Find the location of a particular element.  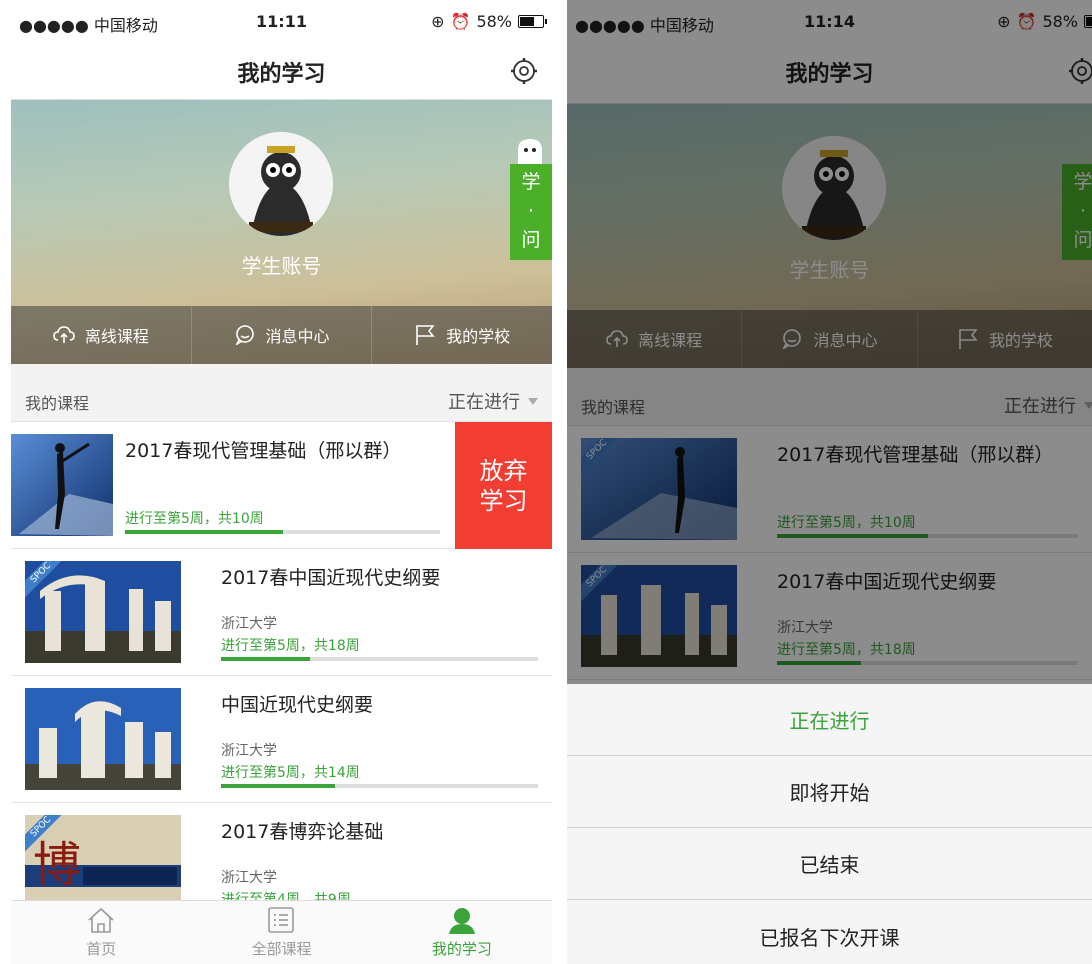

battery-status: ⊕ ⏰ 58% is located at coordinates (489, 21).